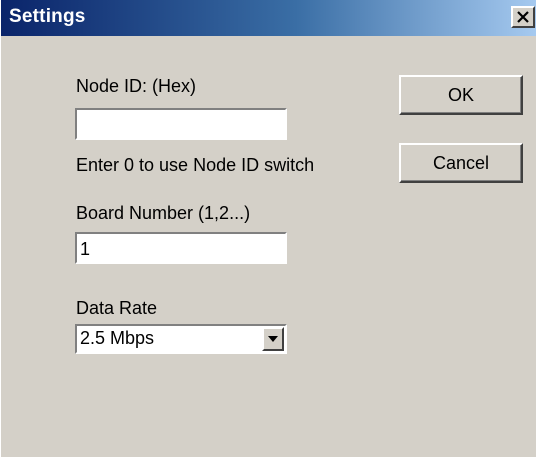 The height and width of the screenshot is (457, 536). Describe the element at coordinates (117, 338) in the screenshot. I see `data-rate-selected-value: 2.5 Mbps` at that location.